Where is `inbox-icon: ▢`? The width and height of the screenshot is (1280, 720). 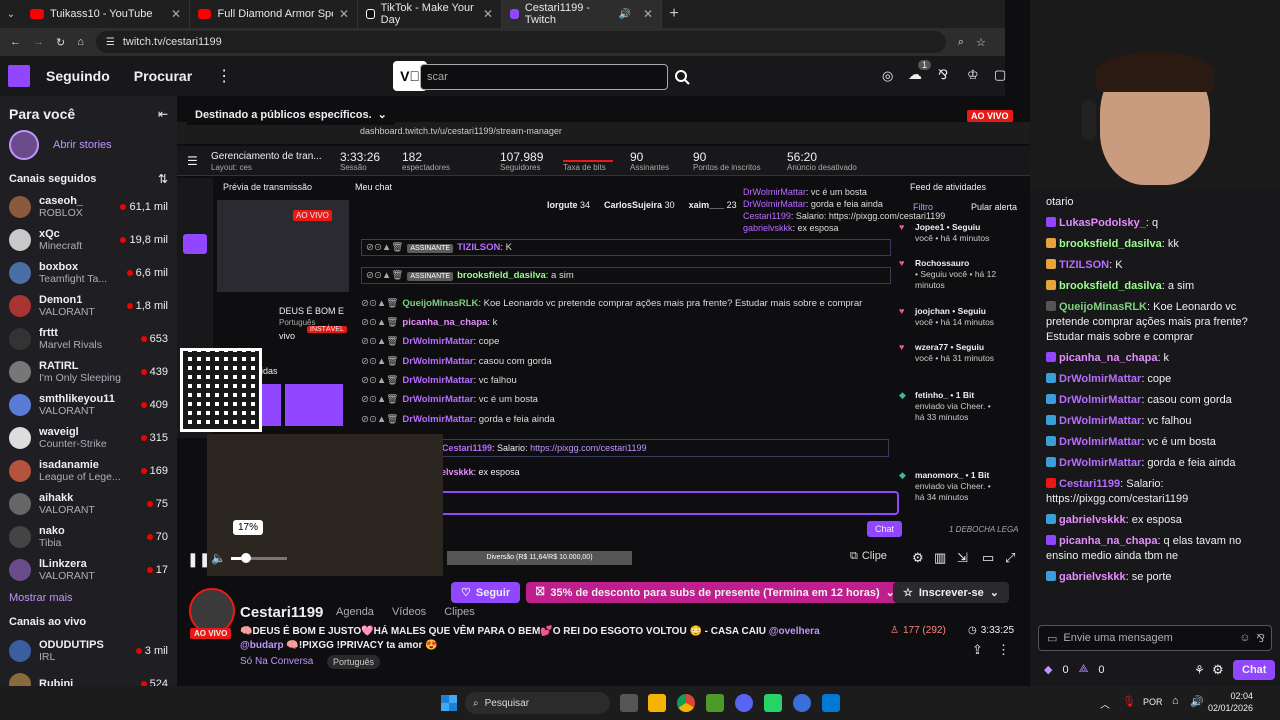 inbox-icon: ▢ is located at coordinates (1000, 75).